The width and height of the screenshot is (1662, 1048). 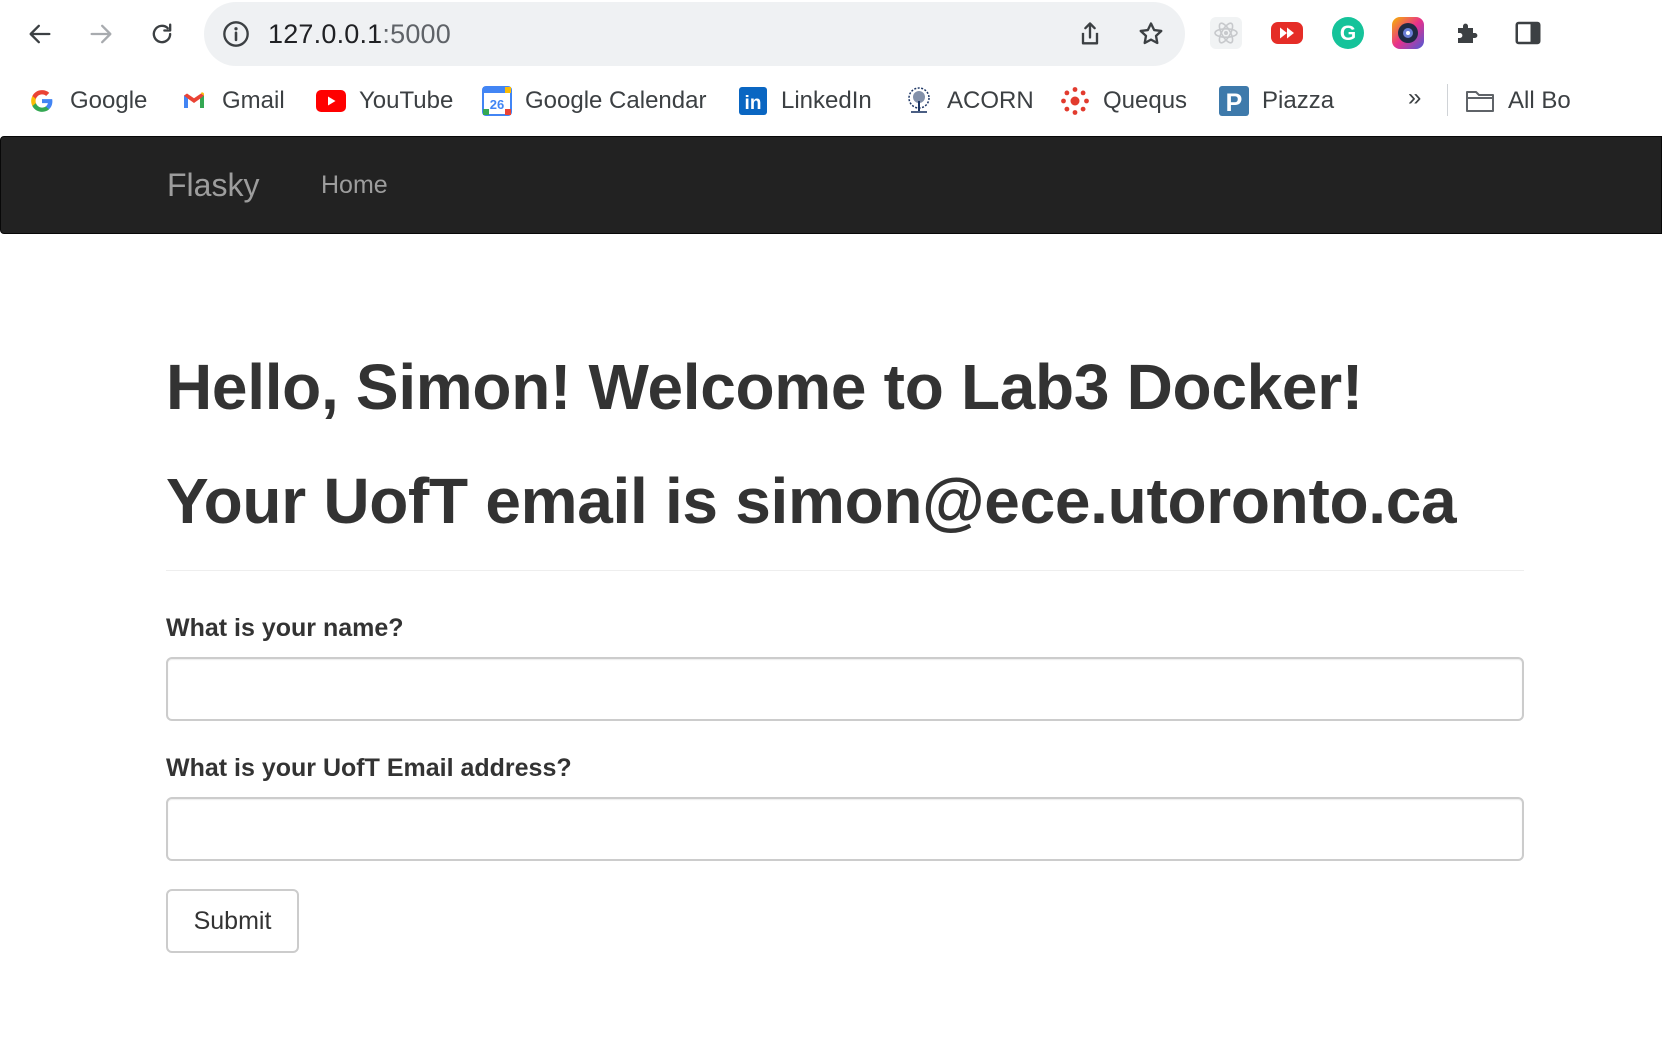 What do you see at coordinates (1414, 98) in the screenshot?
I see `bookmarks-overflow-button: »` at bounding box center [1414, 98].